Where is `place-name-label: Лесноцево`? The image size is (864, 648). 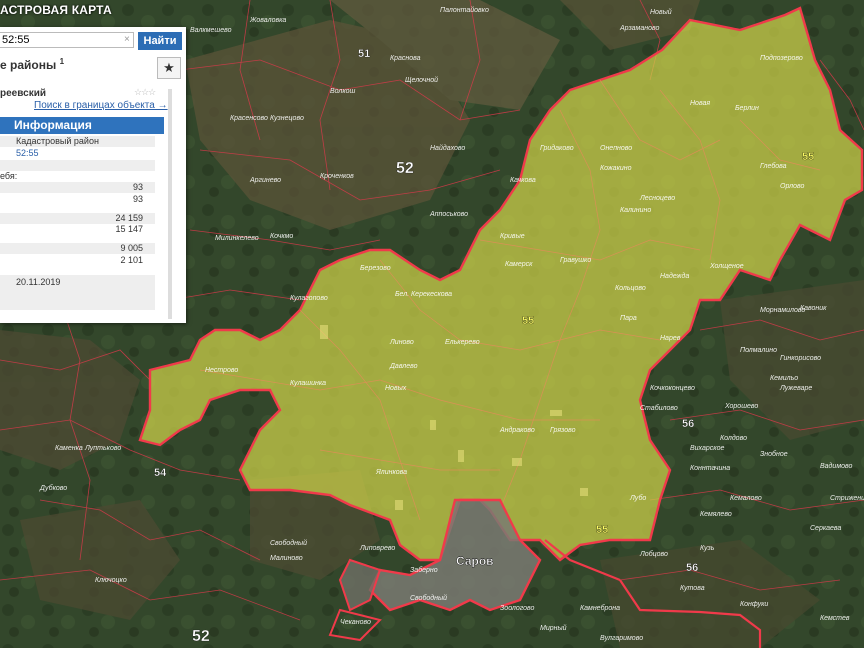 place-name-label: Лесноцево is located at coordinates (657, 198).